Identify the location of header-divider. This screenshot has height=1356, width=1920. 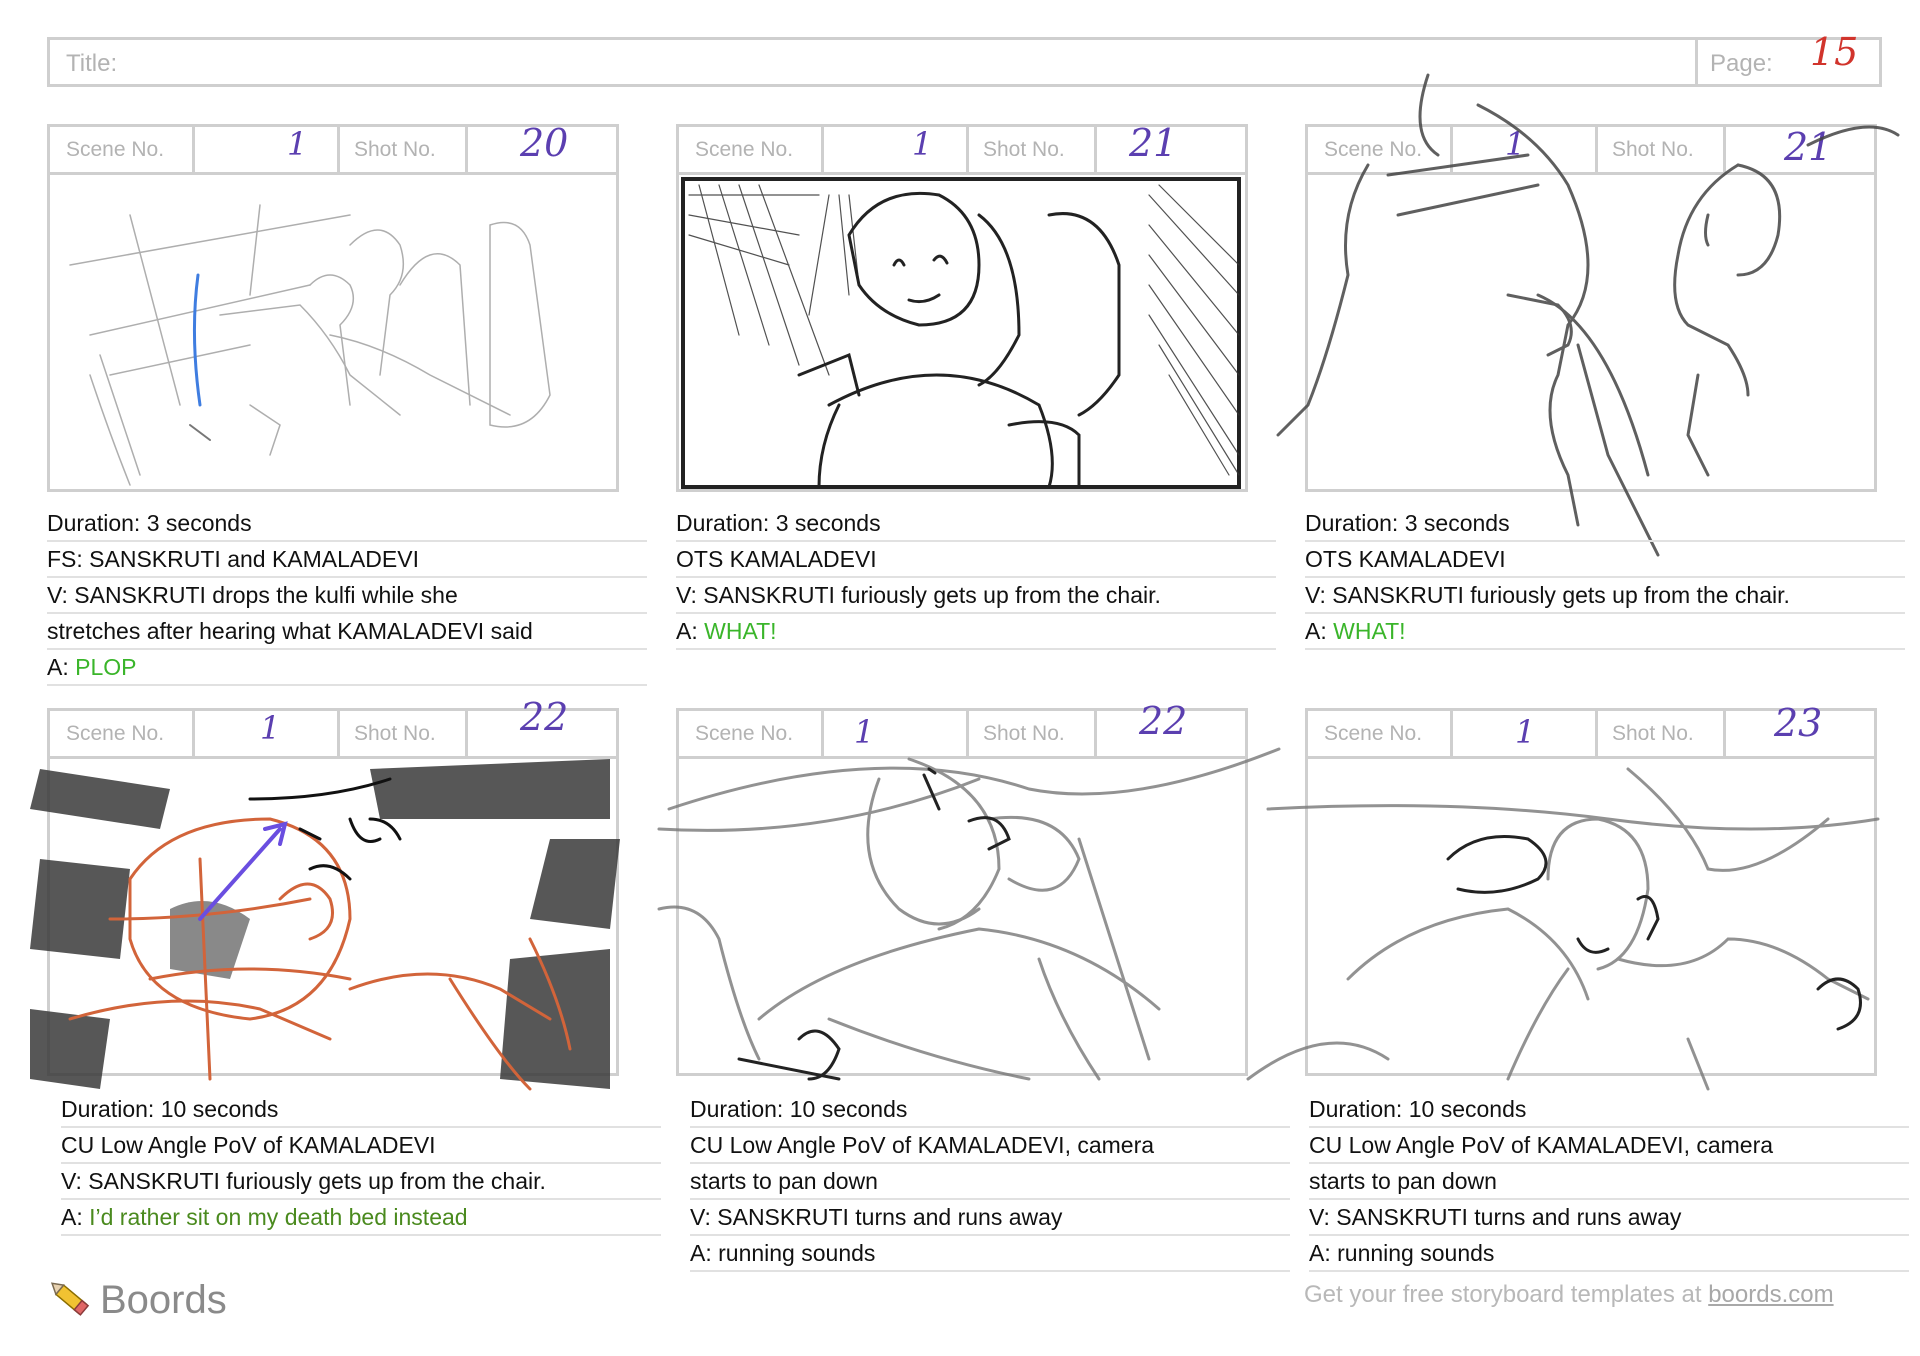
(1696, 62).